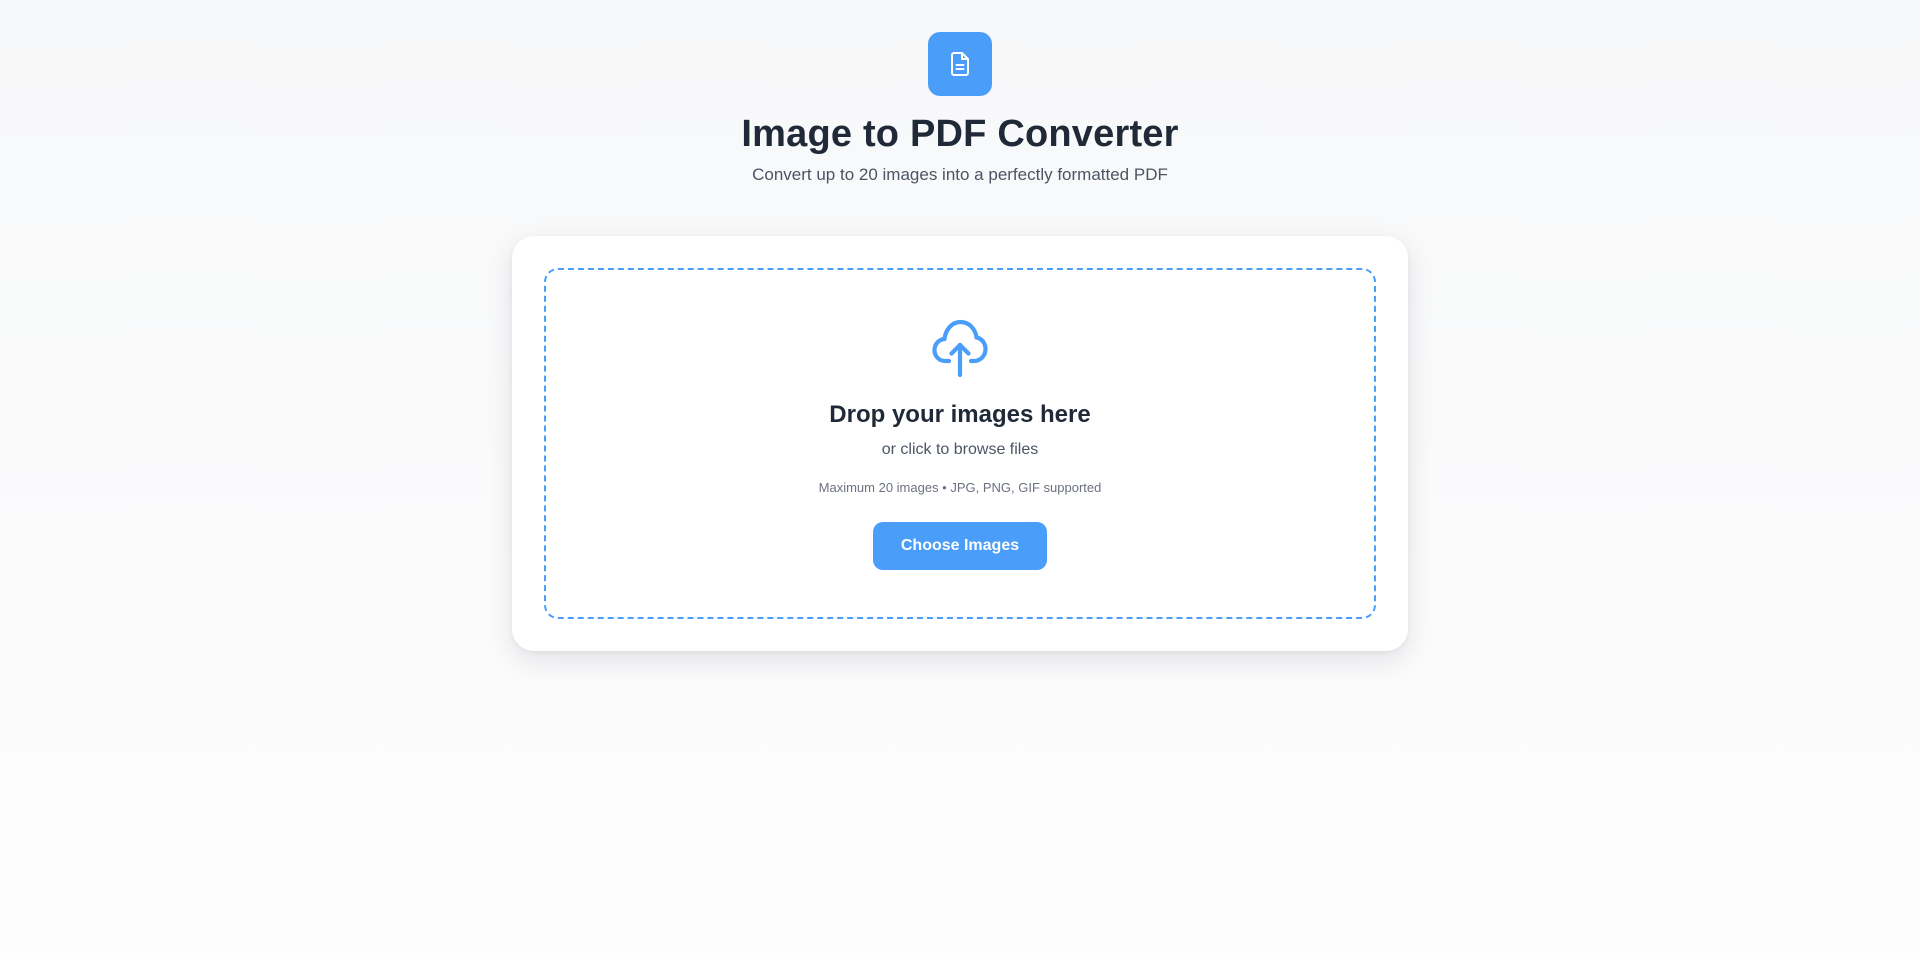 The width and height of the screenshot is (1920, 953). What do you see at coordinates (960, 449) in the screenshot?
I see `dropzone-subtitle: or click to browse files` at bounding box center [960, 449].